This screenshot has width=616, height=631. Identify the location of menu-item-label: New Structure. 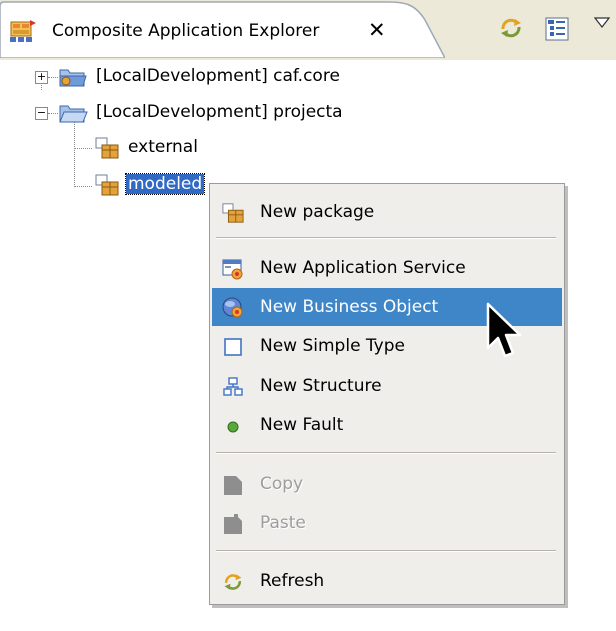
(321, 386).